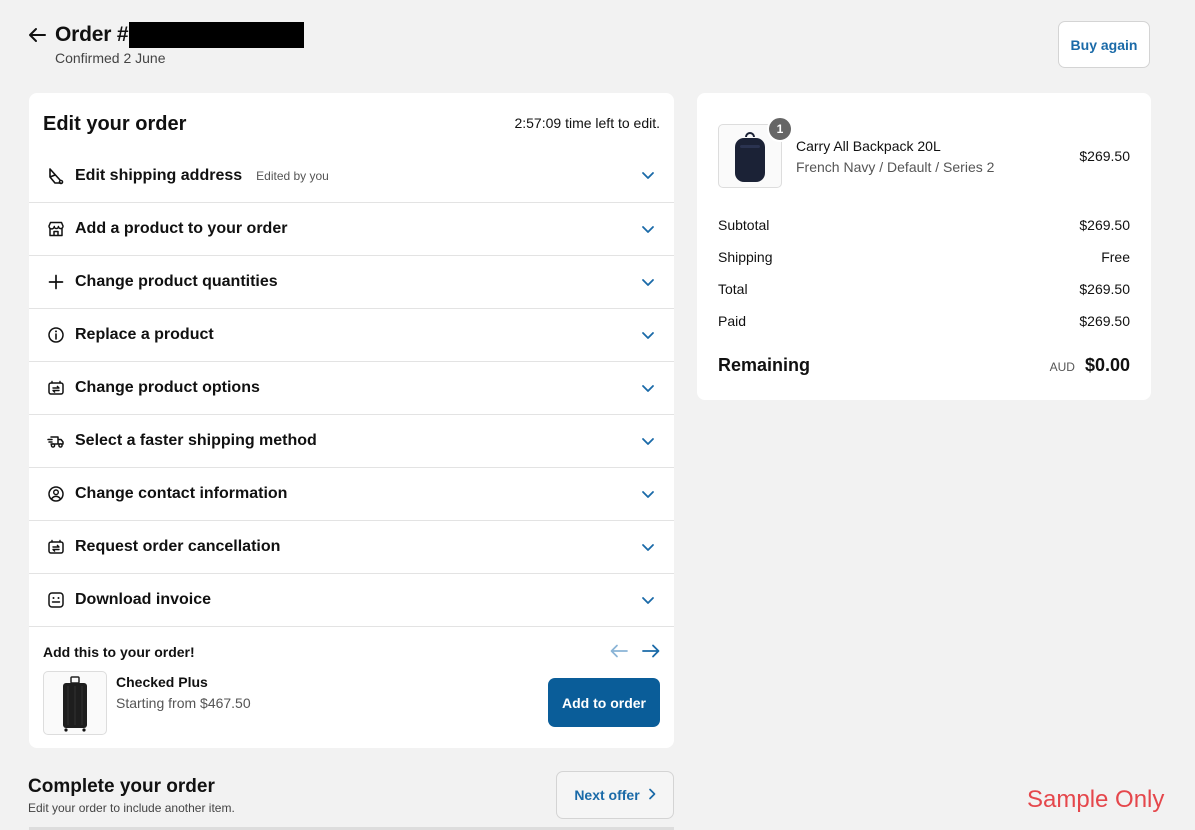 Image resolution: width=1195 pixels, height=830 pixels. I want to click on remaining-value: AUD $0.00, so click(1090, 365).